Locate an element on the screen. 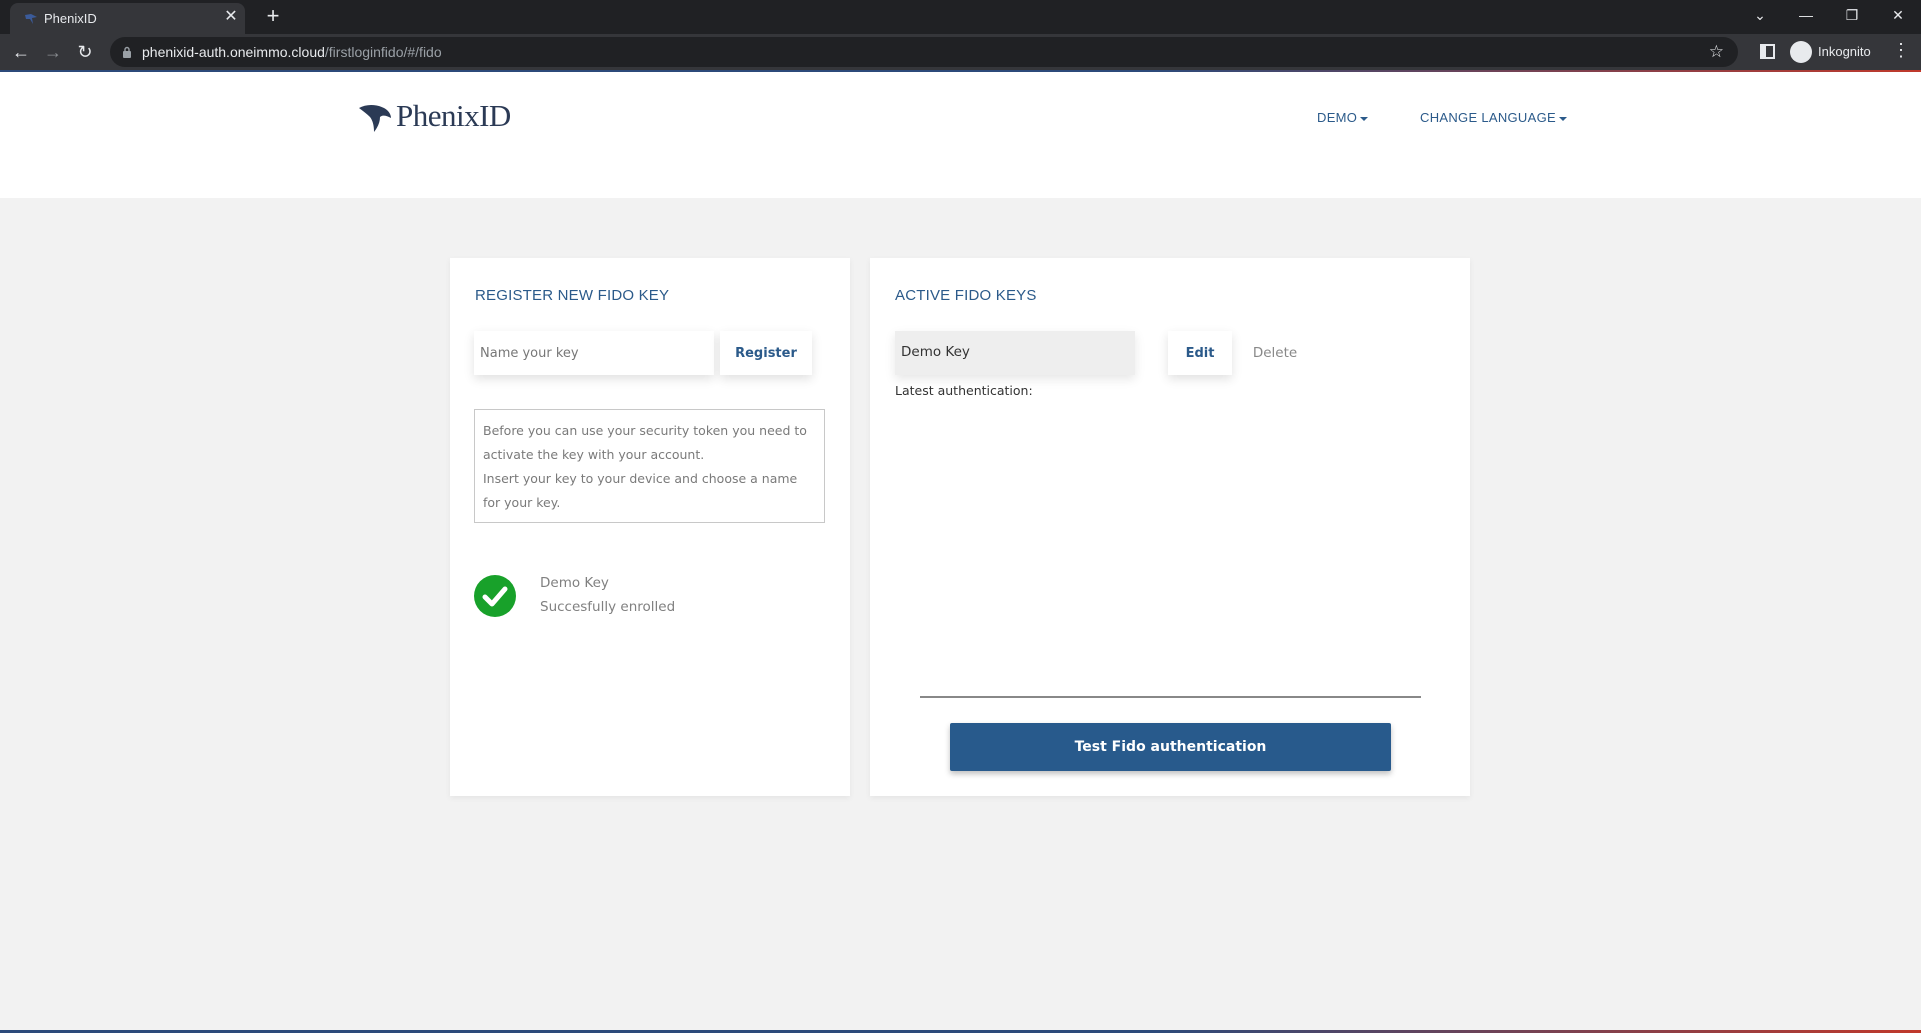  side-panel-icon is located at coordinates (1767, 51).